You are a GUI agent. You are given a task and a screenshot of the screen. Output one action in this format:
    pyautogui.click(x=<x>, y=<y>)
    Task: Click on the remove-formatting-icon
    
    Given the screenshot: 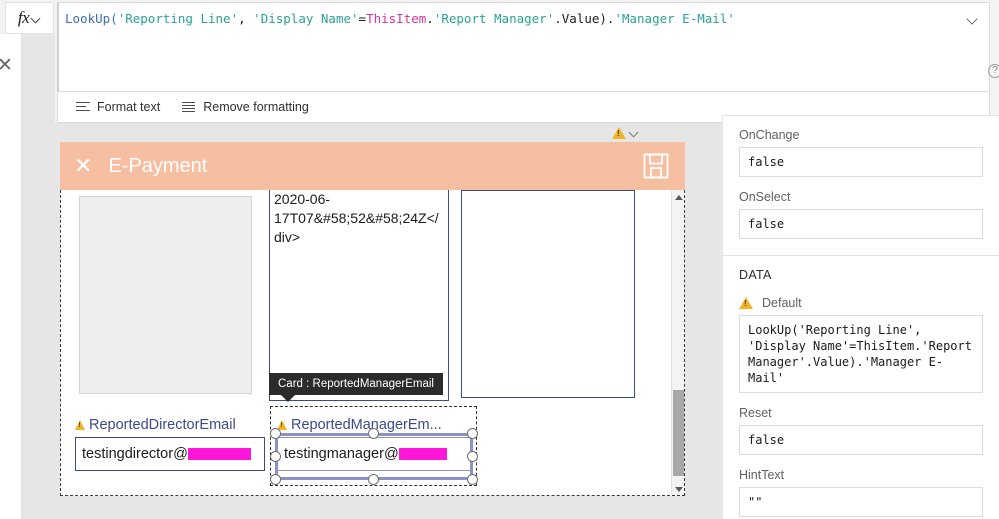 What is the action you would take?
    pyautogui.click(x=189, y=107)
    